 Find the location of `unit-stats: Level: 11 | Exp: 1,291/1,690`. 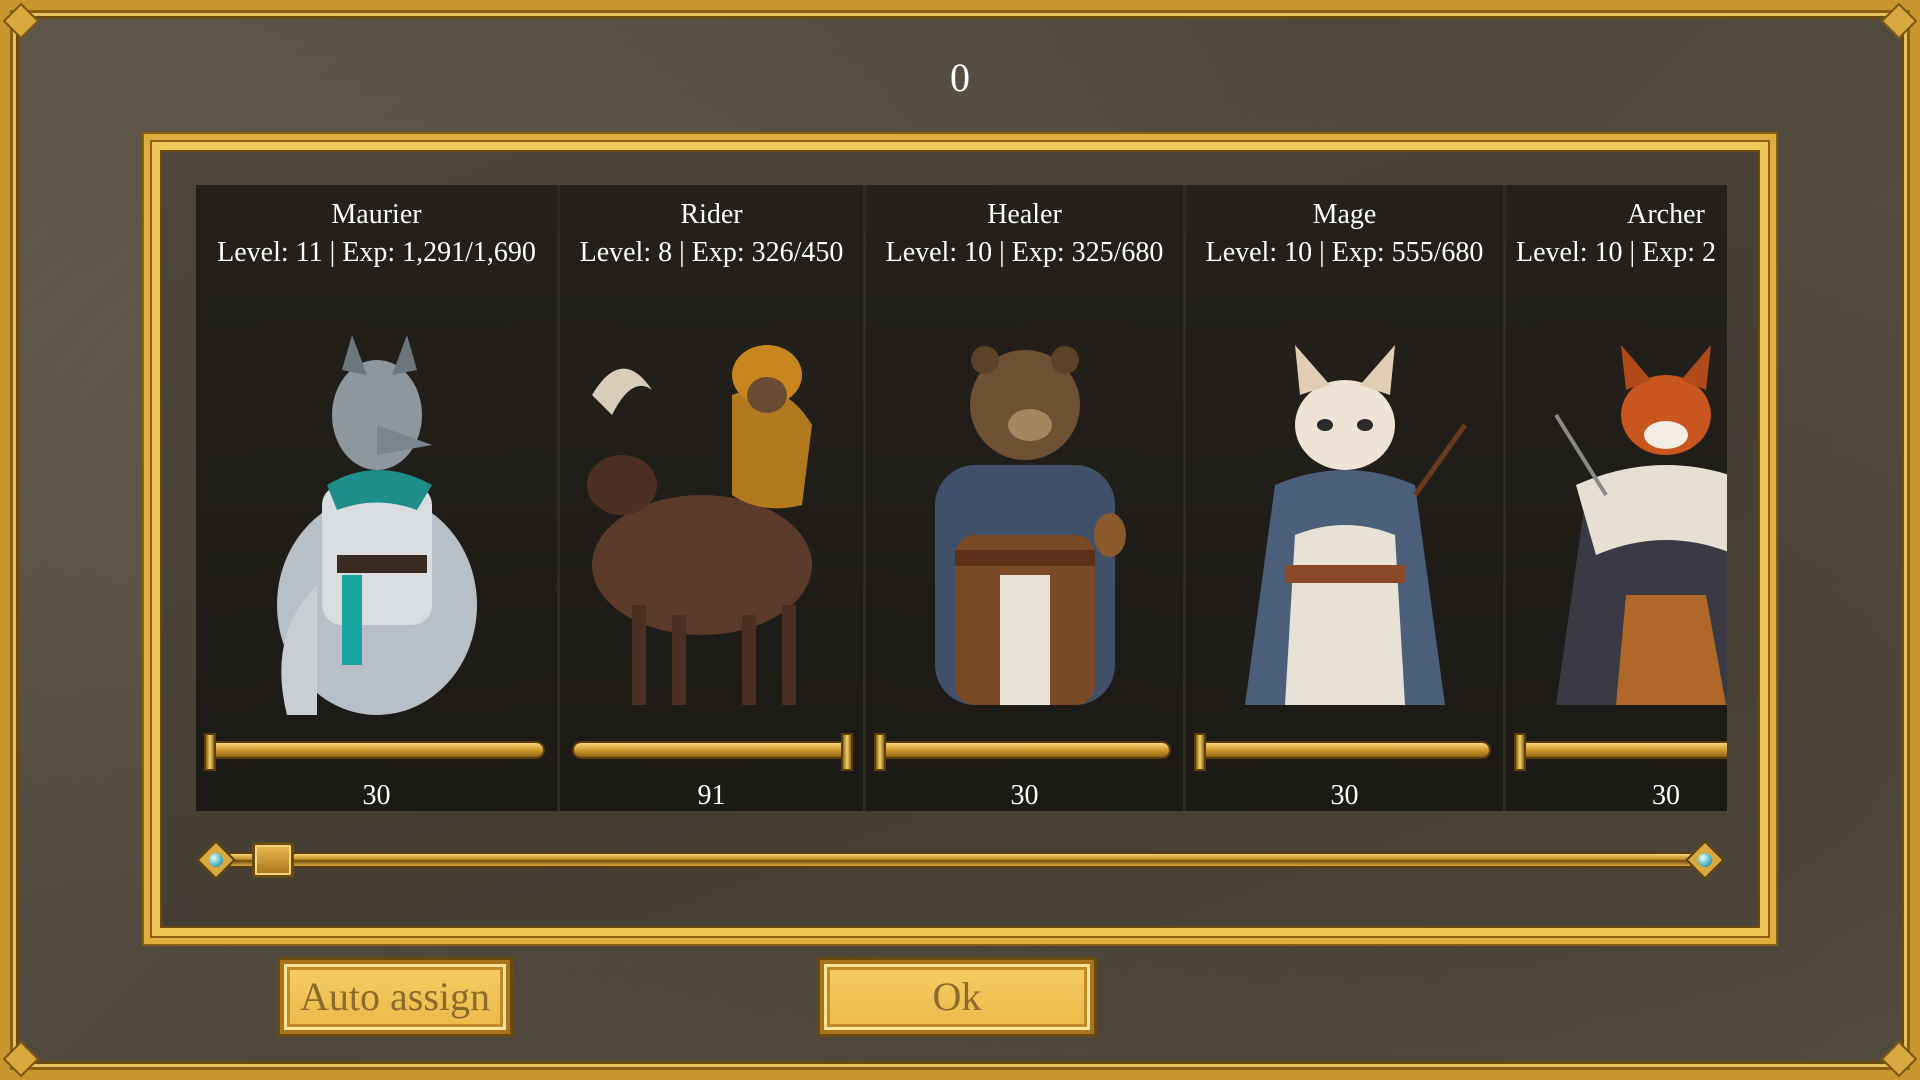

unit-stats: Level: 11 | Exp: 1,291/1,690 is located at coordinates (376, 252).